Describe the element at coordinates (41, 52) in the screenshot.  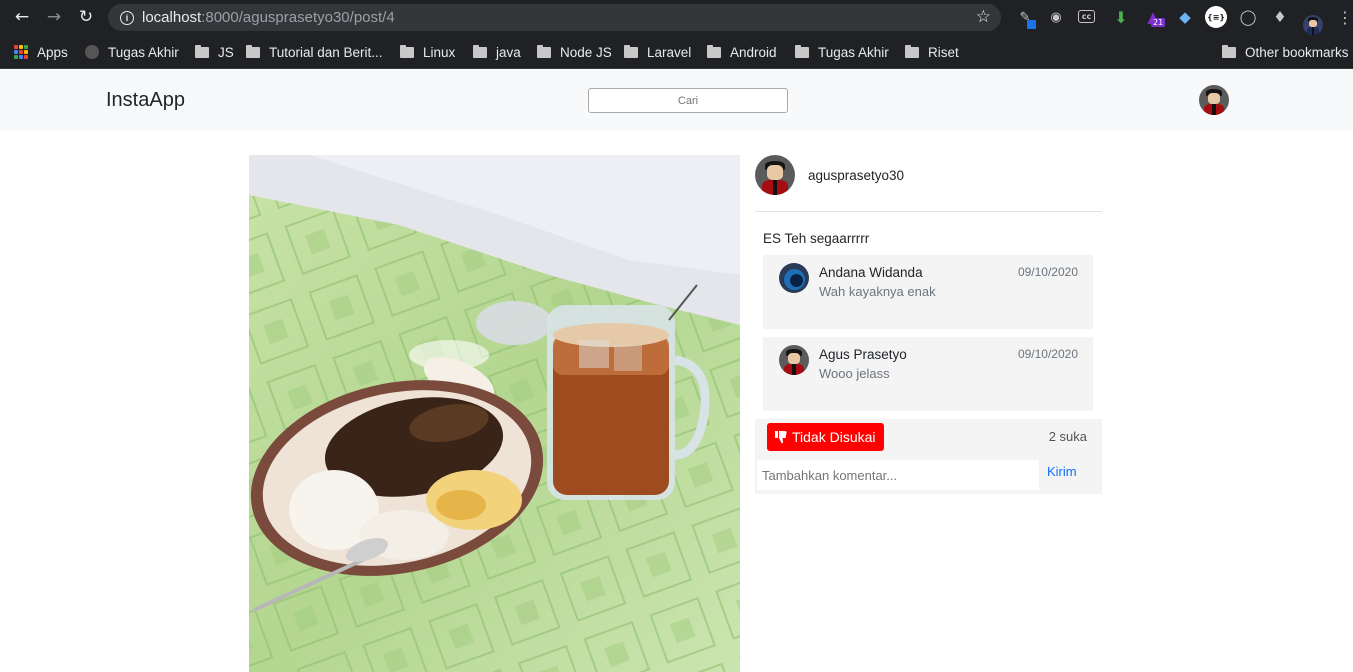
I see `bookmark-apps: Apps` at that location.